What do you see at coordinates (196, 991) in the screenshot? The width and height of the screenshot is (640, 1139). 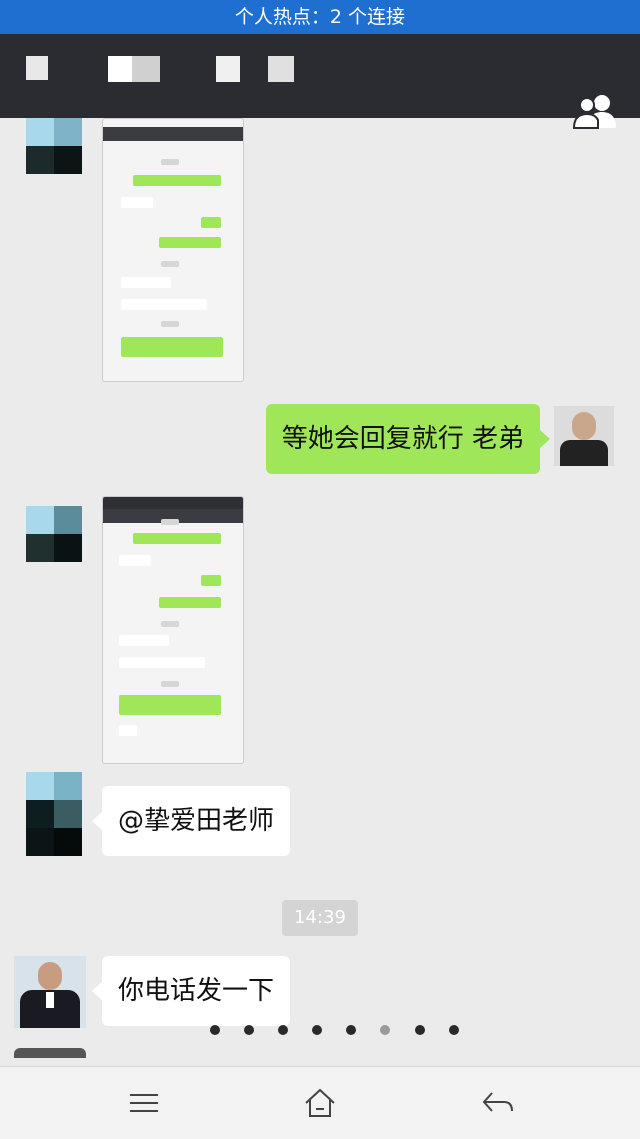 I see `message-text: 你电话发一下` at bounding box center [196, 991].